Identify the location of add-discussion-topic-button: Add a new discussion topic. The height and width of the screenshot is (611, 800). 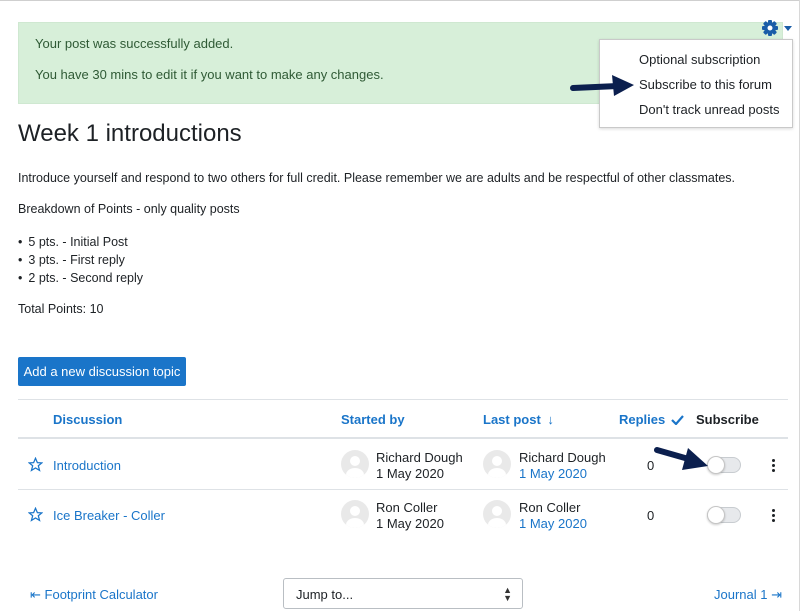
(102, 371).